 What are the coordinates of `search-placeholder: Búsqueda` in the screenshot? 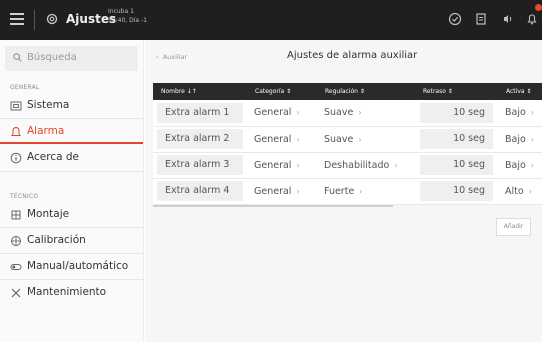 It's located at (52, 57).